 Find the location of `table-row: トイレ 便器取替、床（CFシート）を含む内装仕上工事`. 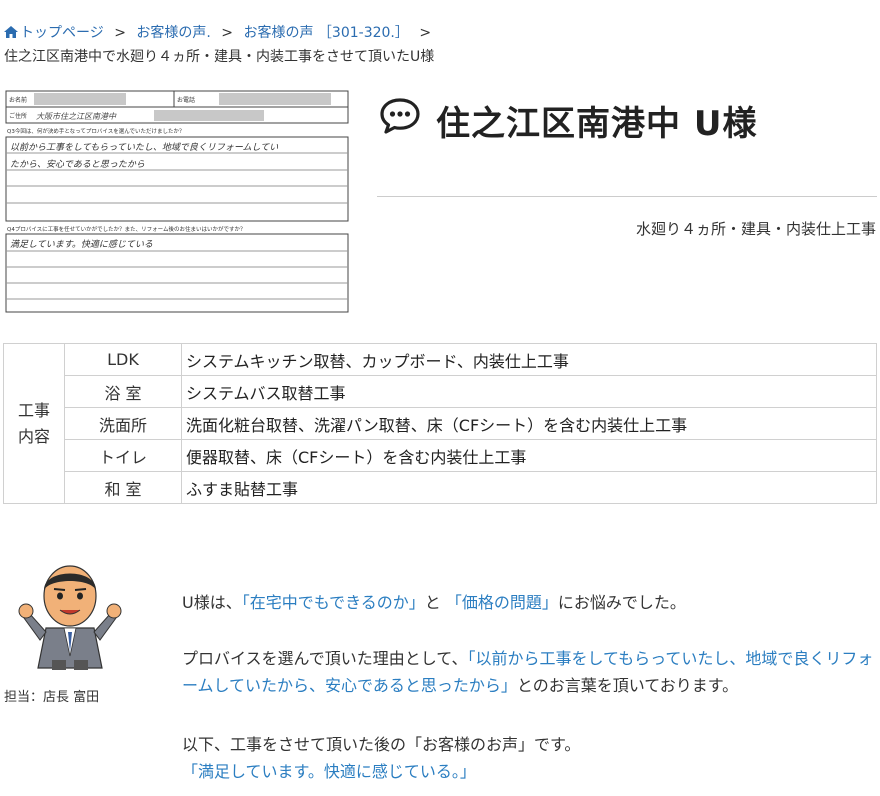

table-row: トイレ 便器取替、床（CFシート）を含む内装仕上工事 is located at coordinates (440, 455).